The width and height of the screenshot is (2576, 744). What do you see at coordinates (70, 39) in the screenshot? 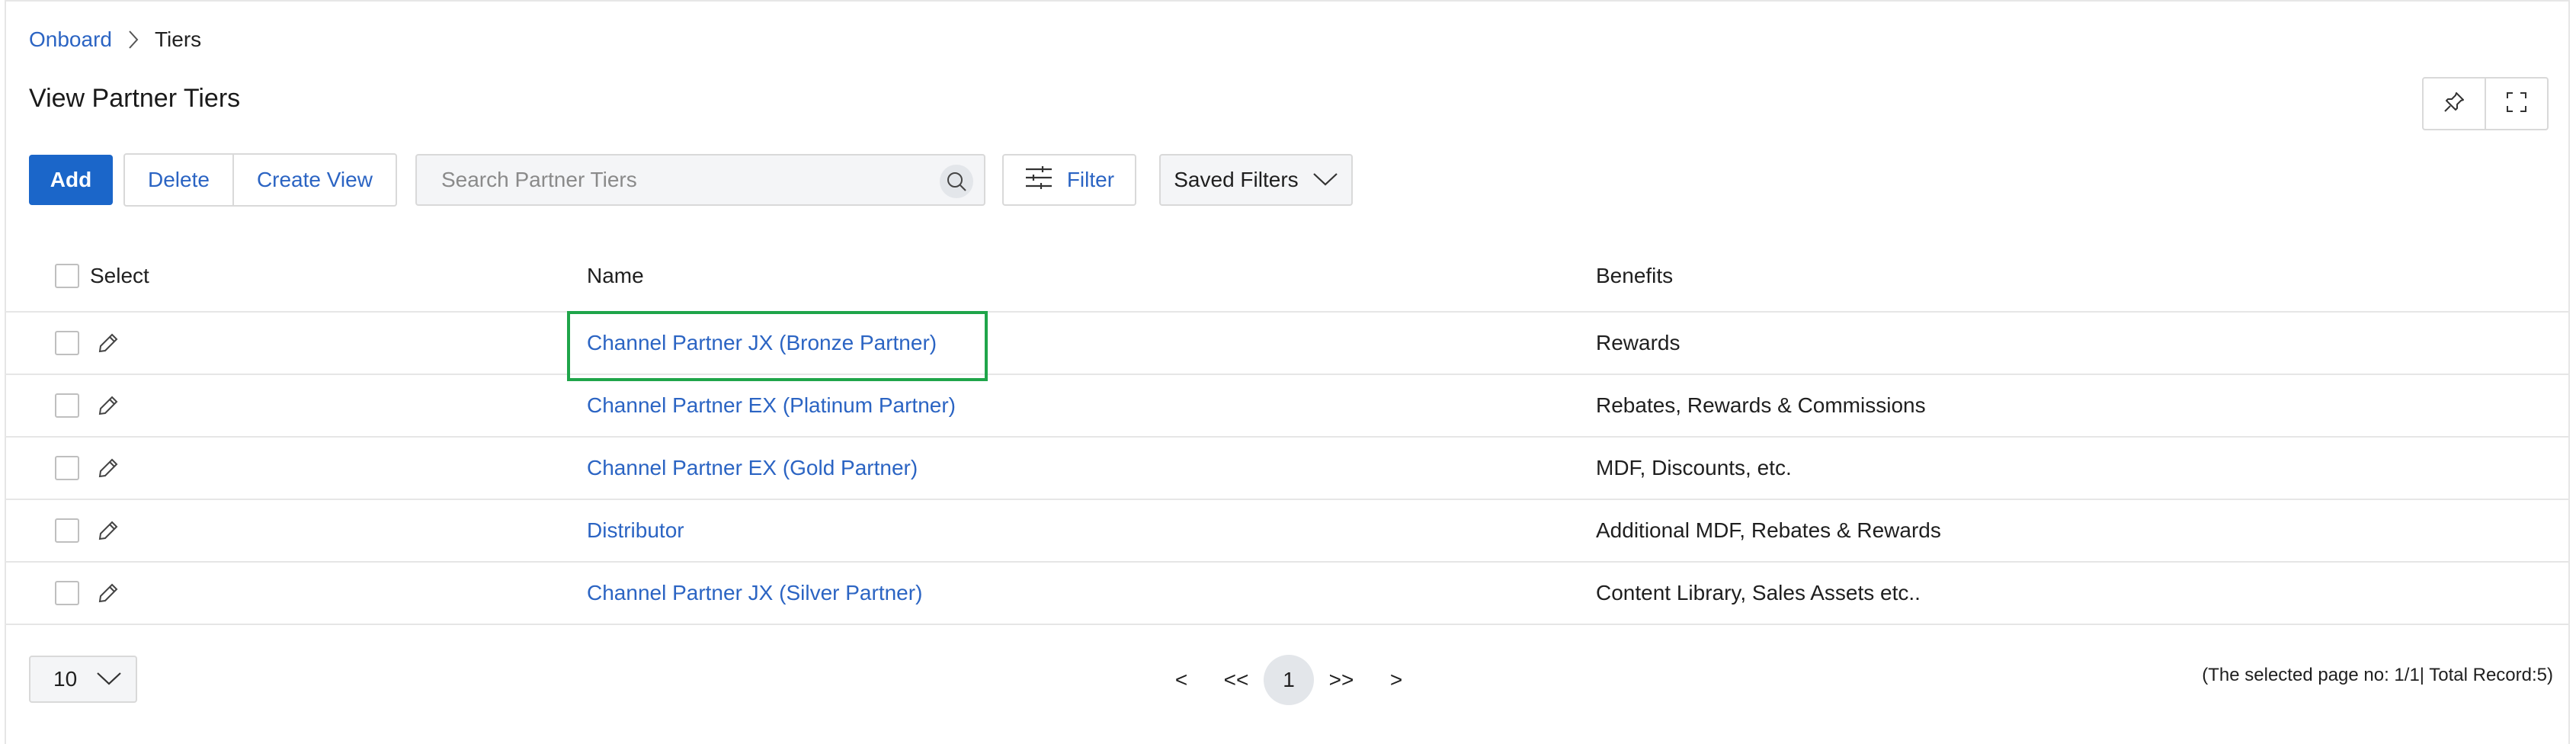
I see `breadcrumb-onboard-link: Onboard` at bounding box center [70, 39].